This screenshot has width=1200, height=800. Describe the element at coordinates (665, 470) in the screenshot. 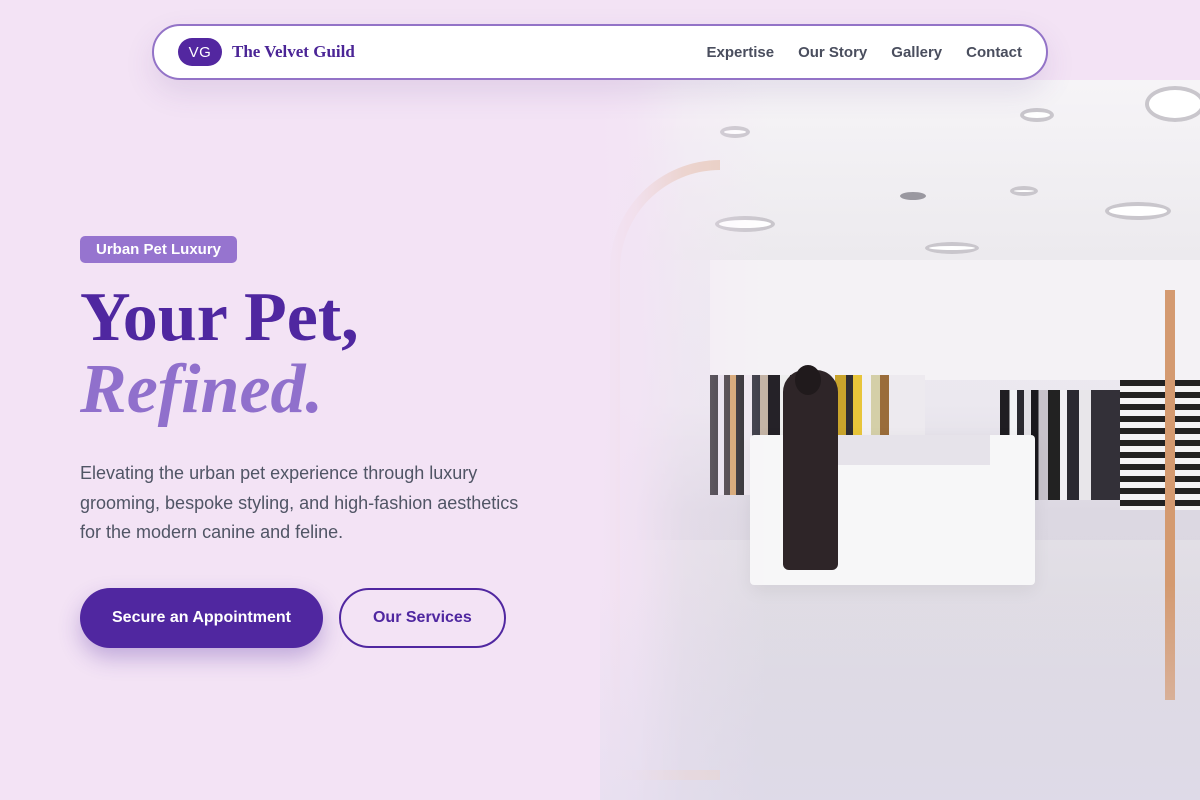

I see `wooden-arch` at that location.